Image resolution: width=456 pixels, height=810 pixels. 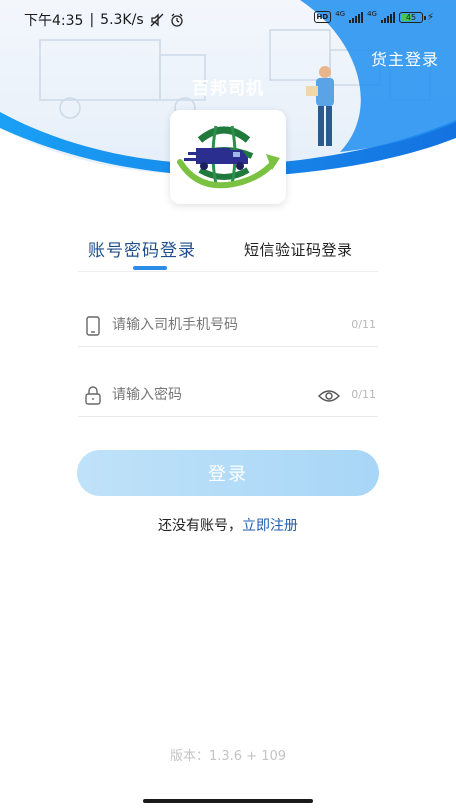 What do you see at coordinates (329, 396) in the screenshot?
I see `eye-icon` at bounding box center [329, 396].